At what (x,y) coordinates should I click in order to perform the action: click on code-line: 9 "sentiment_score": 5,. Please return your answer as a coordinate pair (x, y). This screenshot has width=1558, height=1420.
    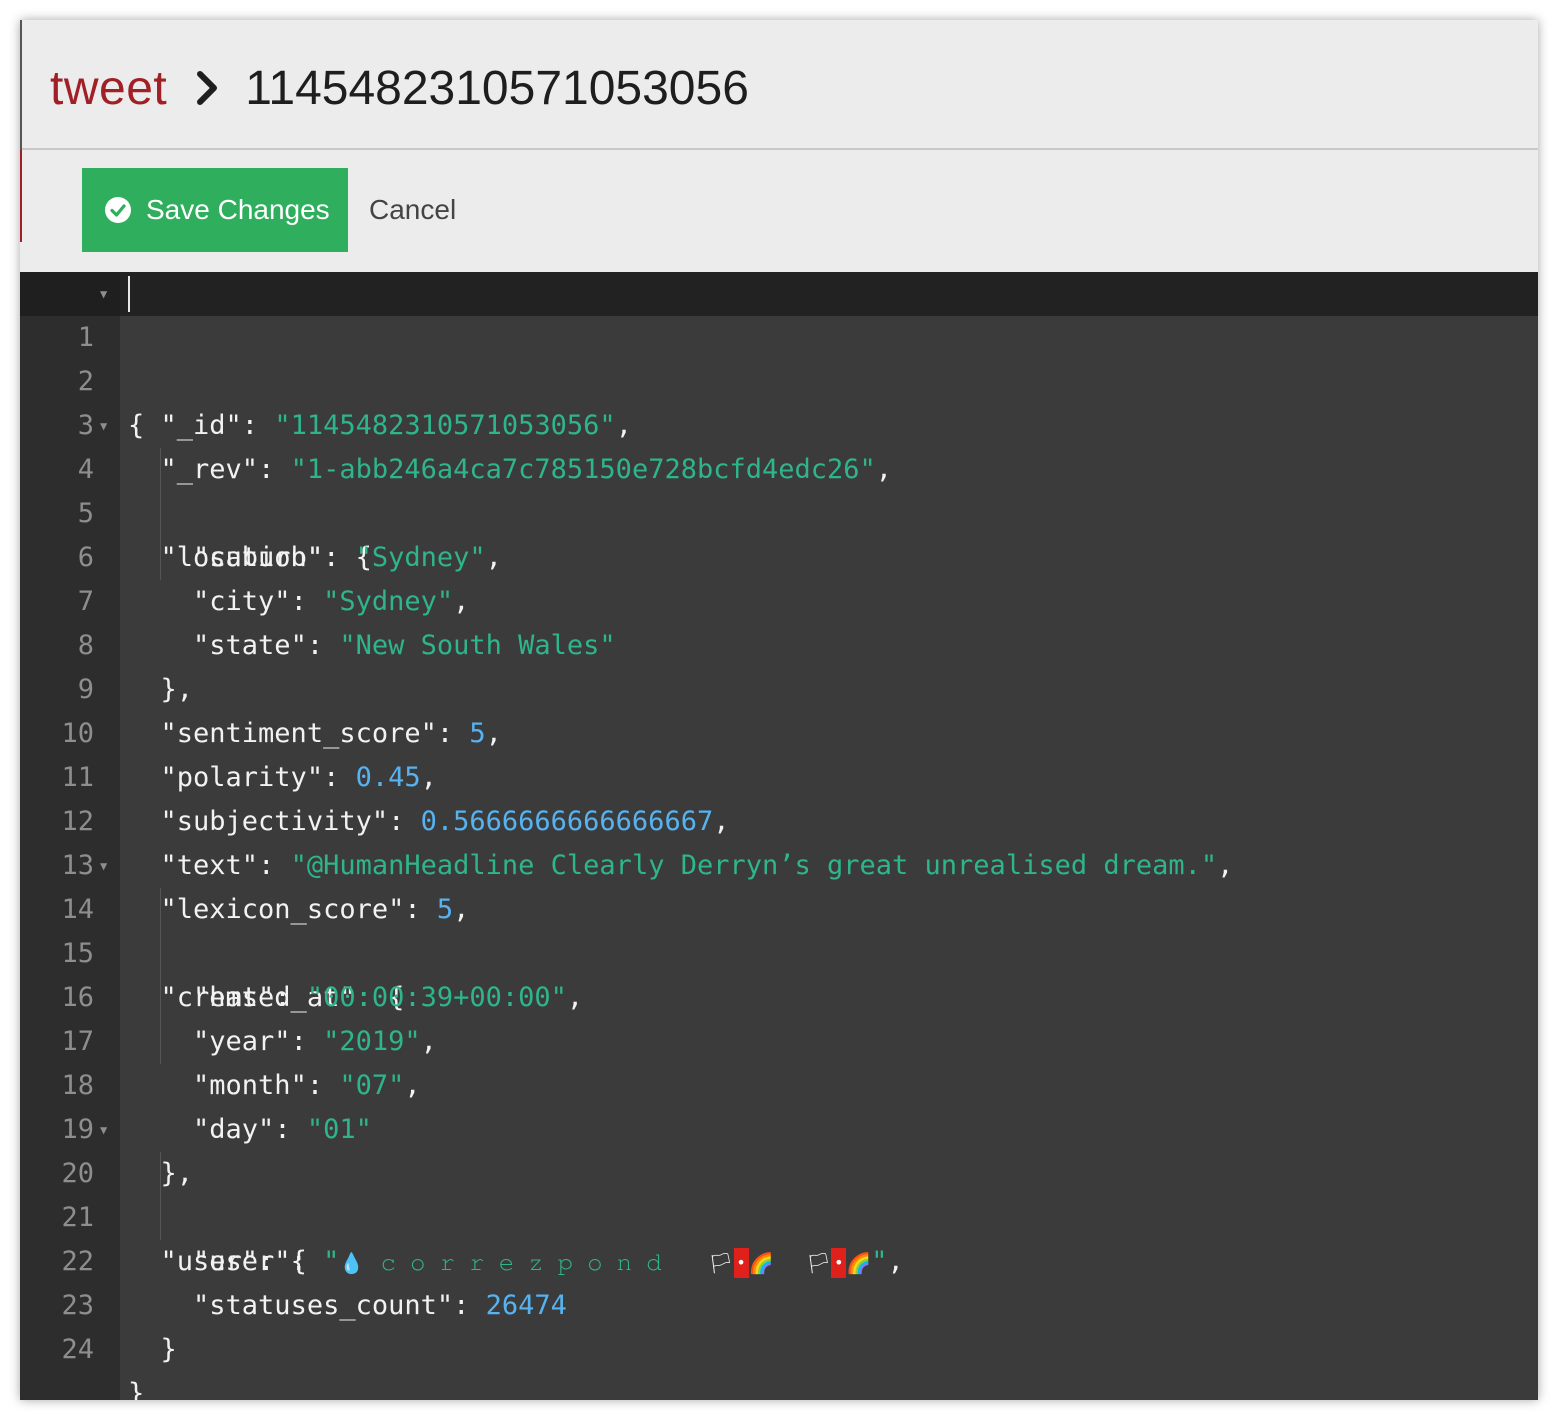
    Looking at the image, I should click on (779, 686).